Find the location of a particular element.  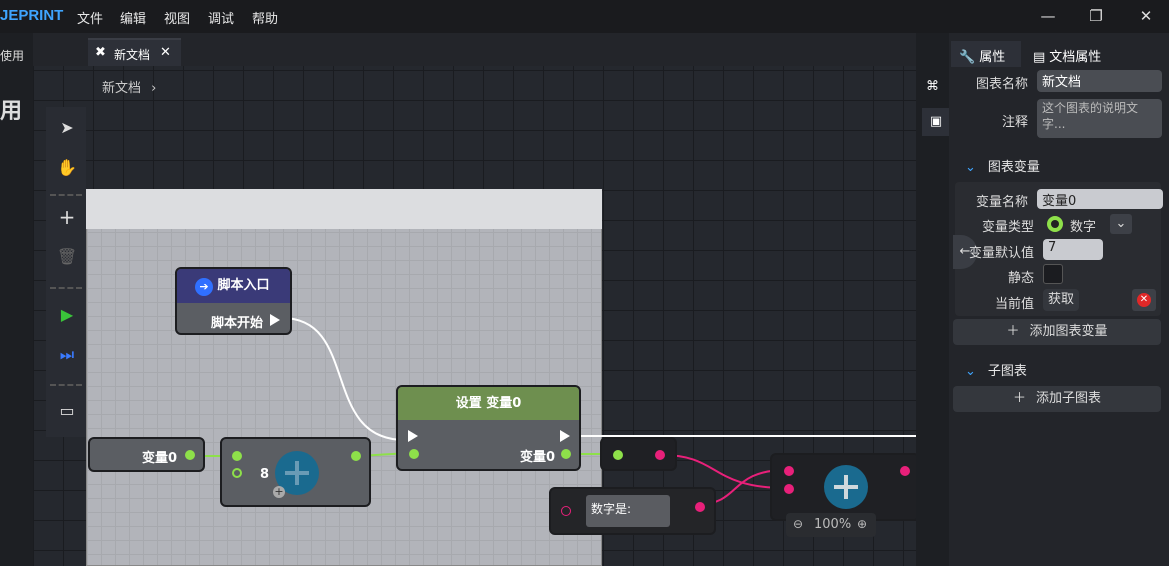

exec-in-pin is located at coordinates (413, 436).